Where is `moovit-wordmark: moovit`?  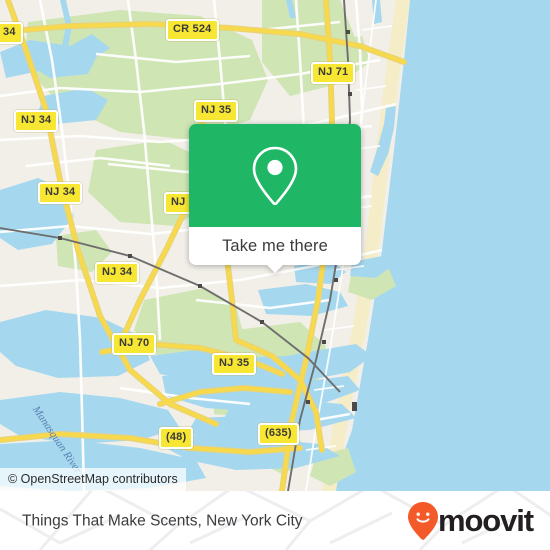
moovit-wordmark: moovit is located at coordinates (485, 520).